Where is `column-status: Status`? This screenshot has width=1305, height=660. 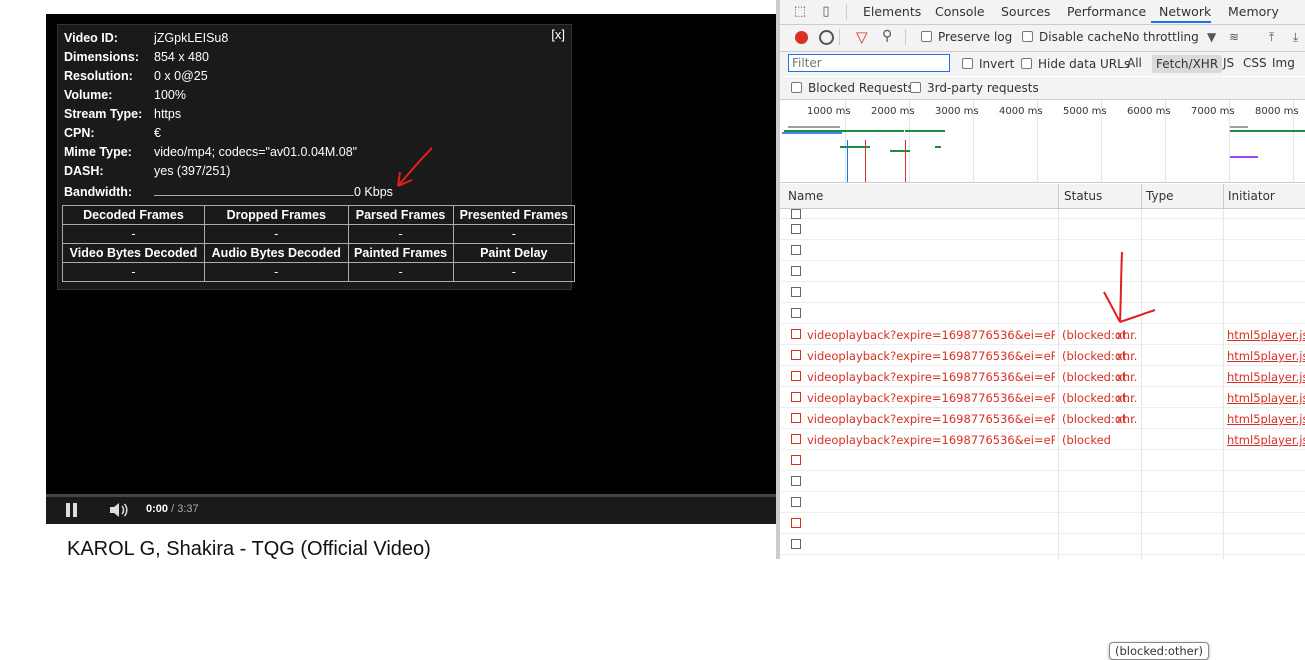 column-status: Status is located at coordinates (1083, 196).